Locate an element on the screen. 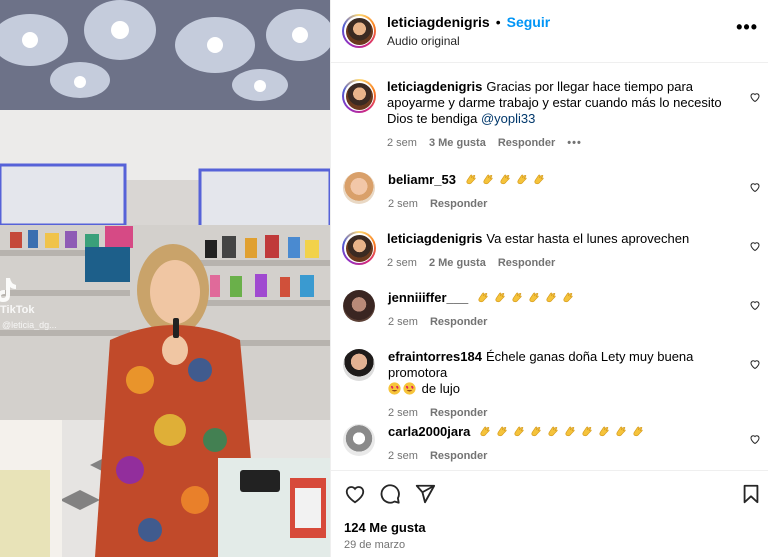  comment-options-icon: ••• is located at coordinates (574, 143).